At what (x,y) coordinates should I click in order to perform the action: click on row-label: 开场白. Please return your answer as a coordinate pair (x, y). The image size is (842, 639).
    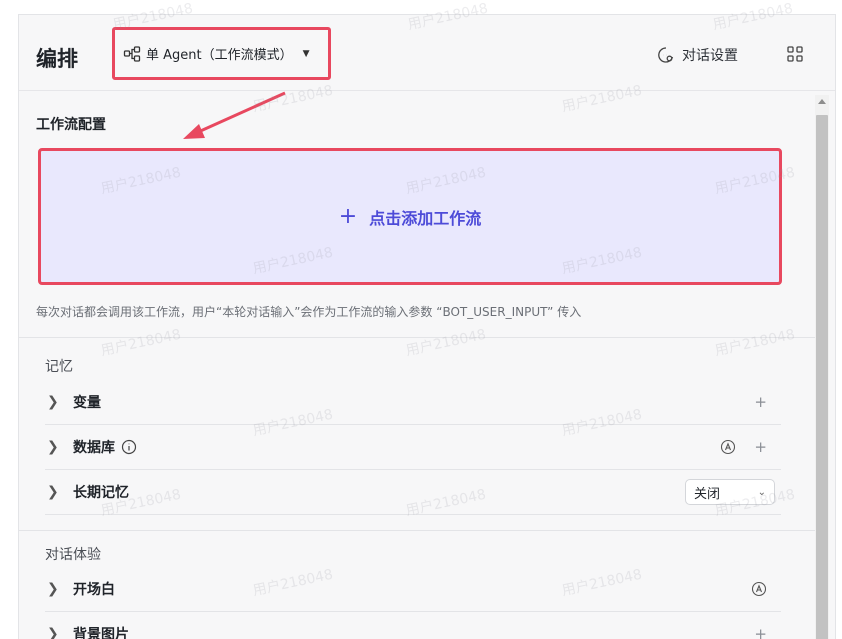
    Looking at the image, I should click on (94, 590).